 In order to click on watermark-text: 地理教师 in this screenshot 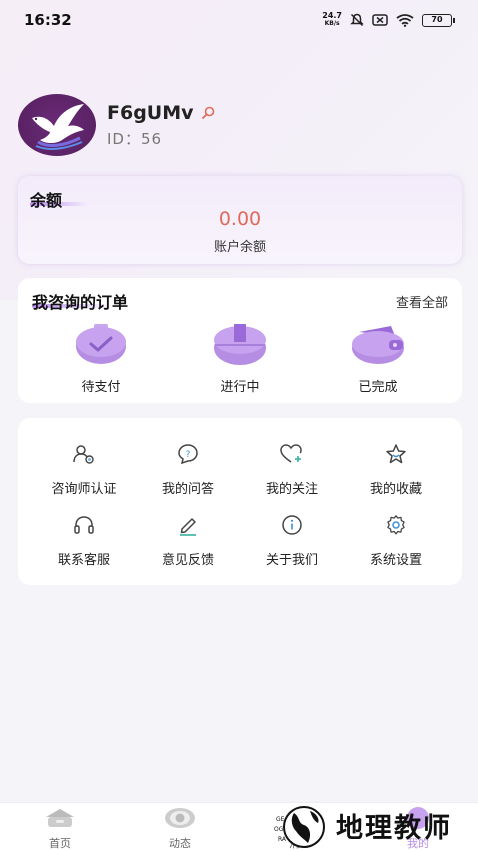, I will do `click(394, 828)`.